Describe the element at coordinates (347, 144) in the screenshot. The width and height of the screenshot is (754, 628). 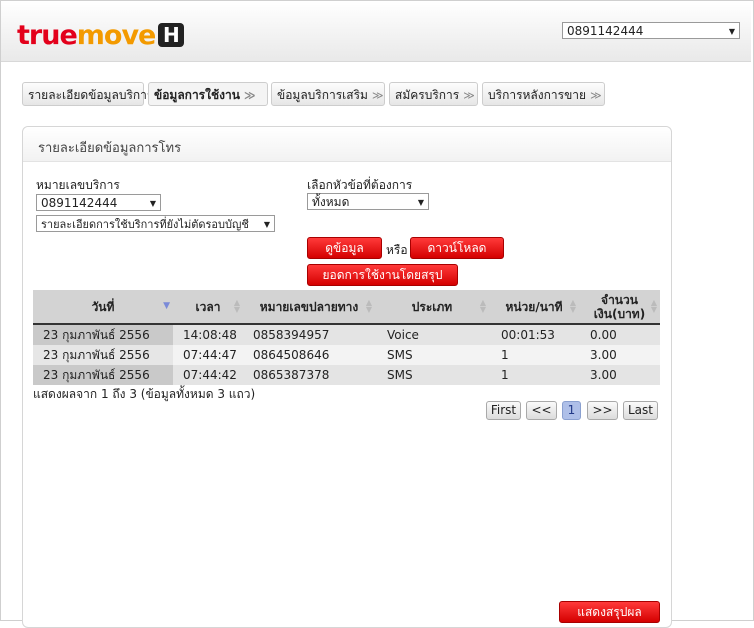
I see `panel-header: รายละเอียดข้อมูลการโทร` at that location.